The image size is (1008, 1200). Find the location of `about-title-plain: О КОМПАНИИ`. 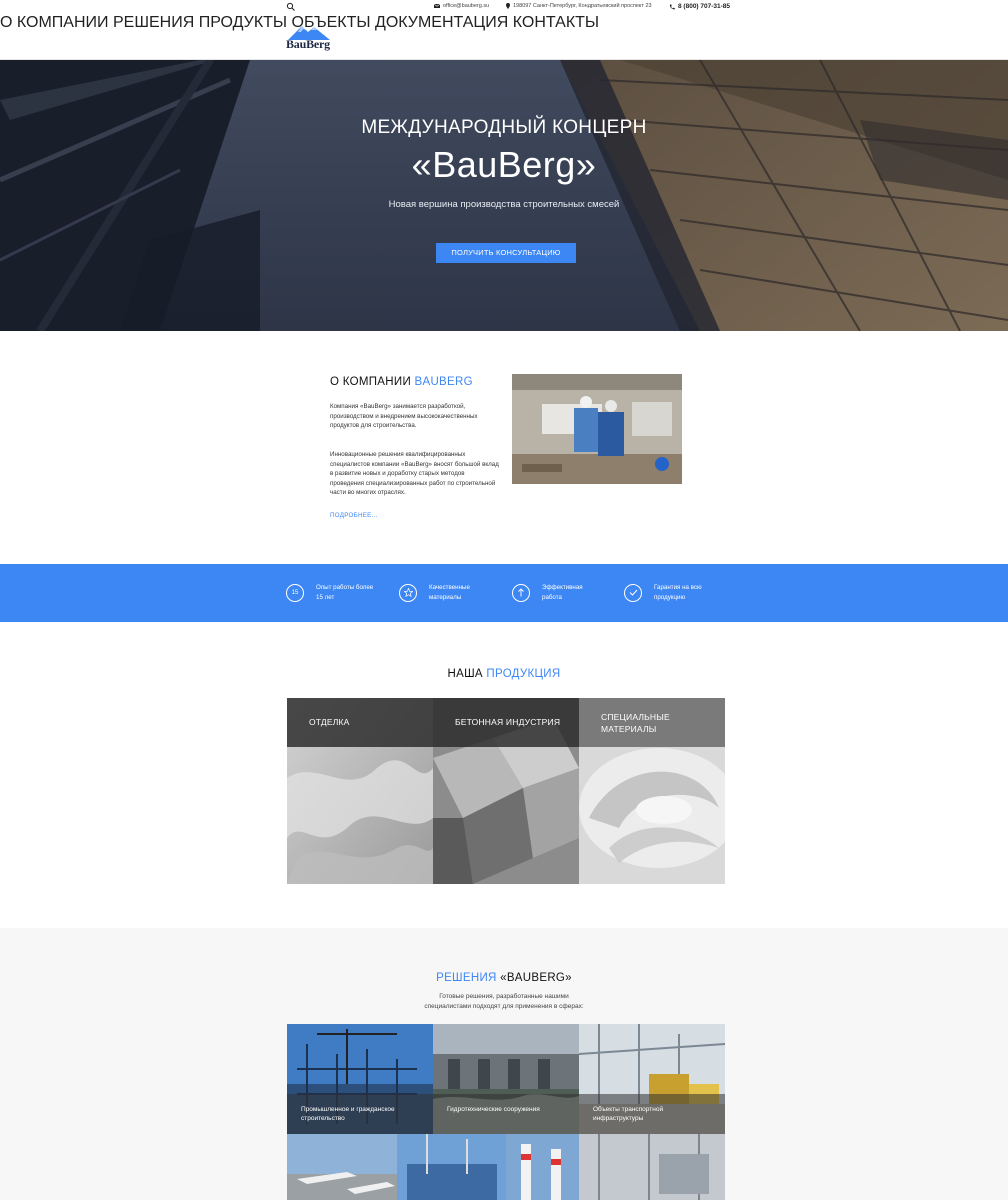

about-title-plain: О КОМПАНИИ is located at coordinates (372, 382).